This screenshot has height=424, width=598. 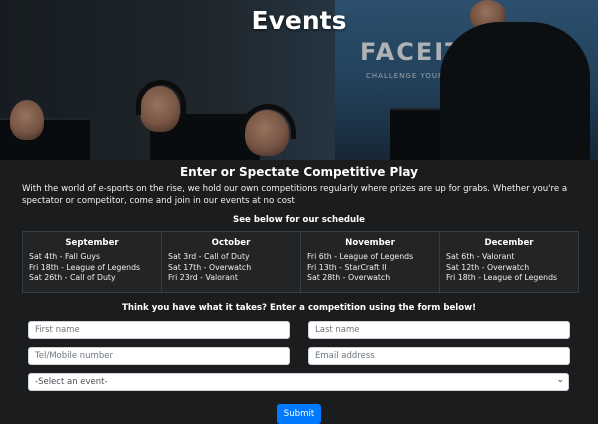 I want to click on event-item: Sat 12th - Overwatch, so click(x=488, y=267).